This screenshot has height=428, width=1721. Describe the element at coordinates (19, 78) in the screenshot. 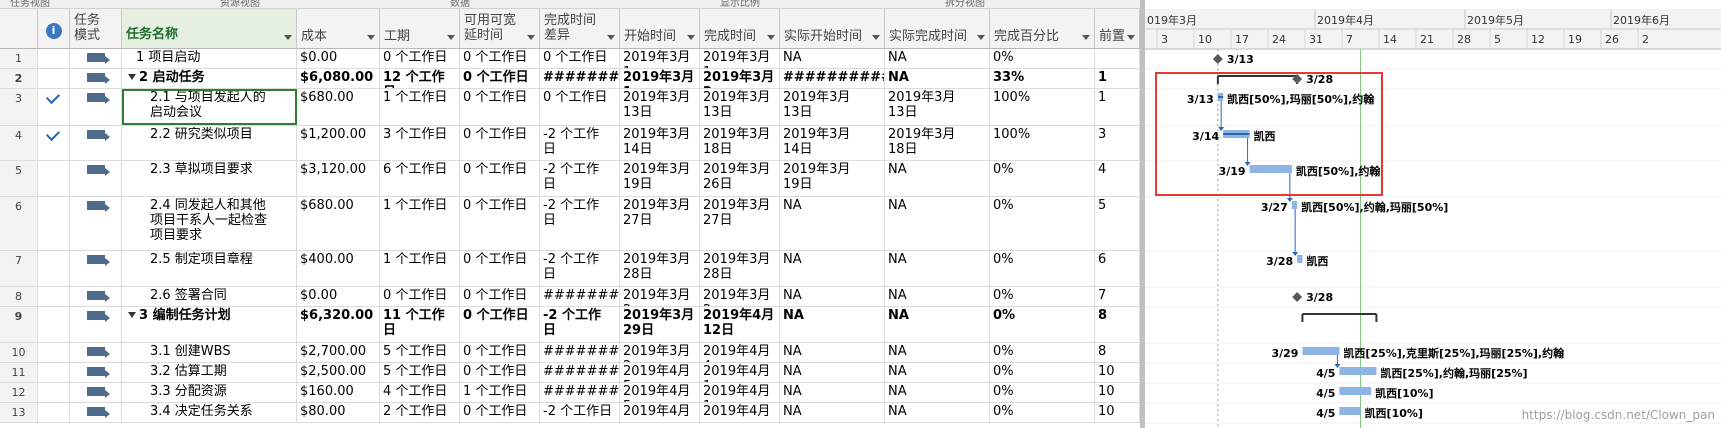

I see `row-number: 2` at that location.